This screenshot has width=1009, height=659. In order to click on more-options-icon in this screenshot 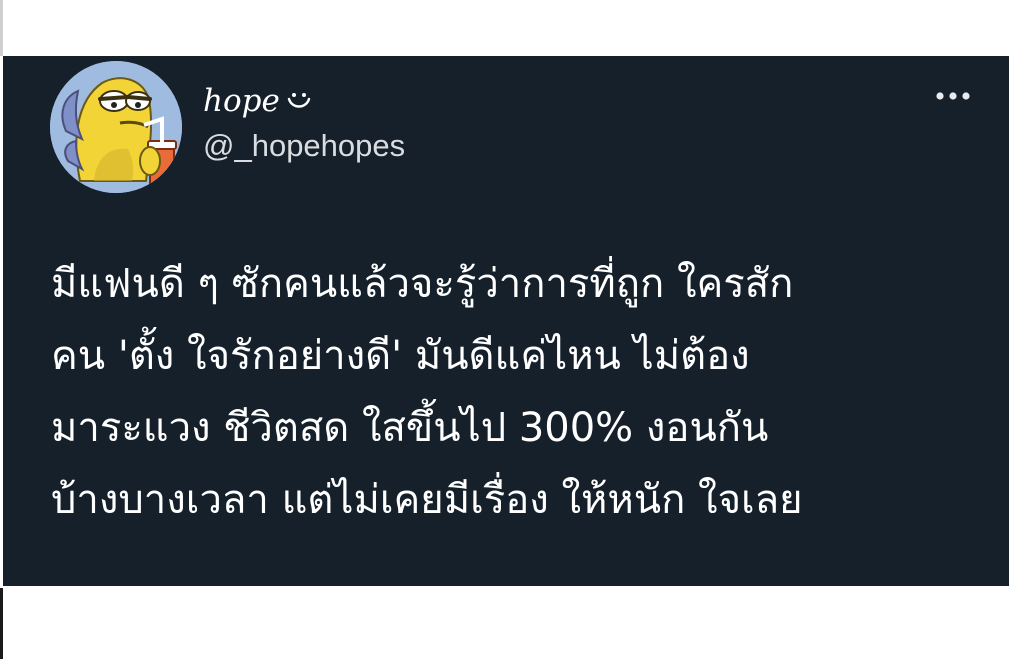, I will do `click(953, 96)`.